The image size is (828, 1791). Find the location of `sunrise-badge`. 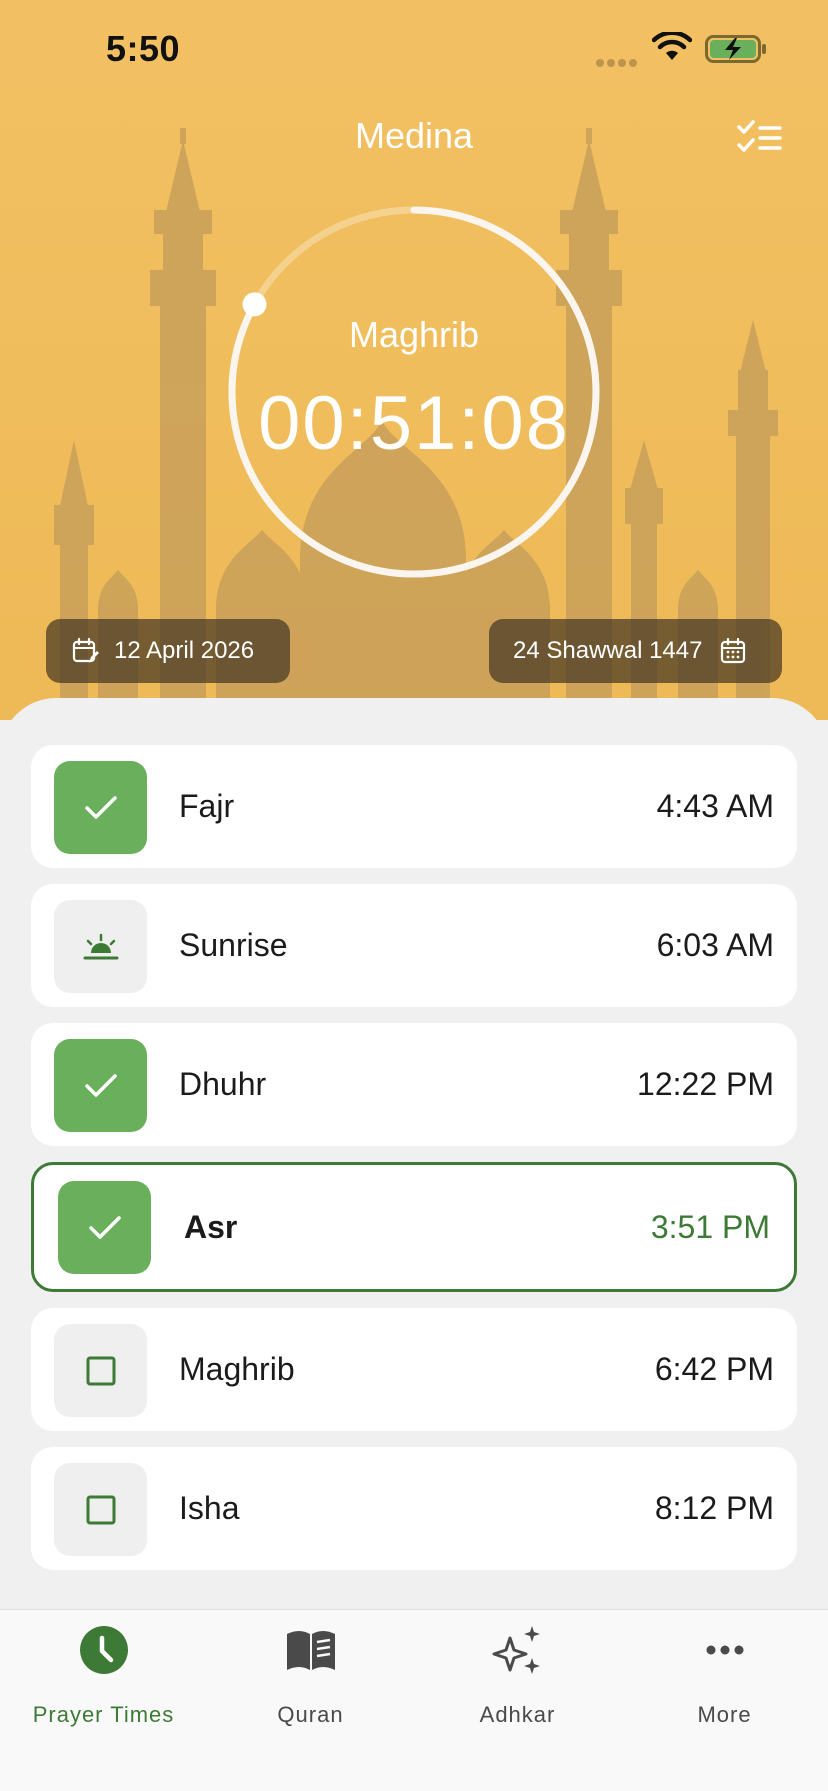

sunrise-badge is located at coordinates (100, 946).